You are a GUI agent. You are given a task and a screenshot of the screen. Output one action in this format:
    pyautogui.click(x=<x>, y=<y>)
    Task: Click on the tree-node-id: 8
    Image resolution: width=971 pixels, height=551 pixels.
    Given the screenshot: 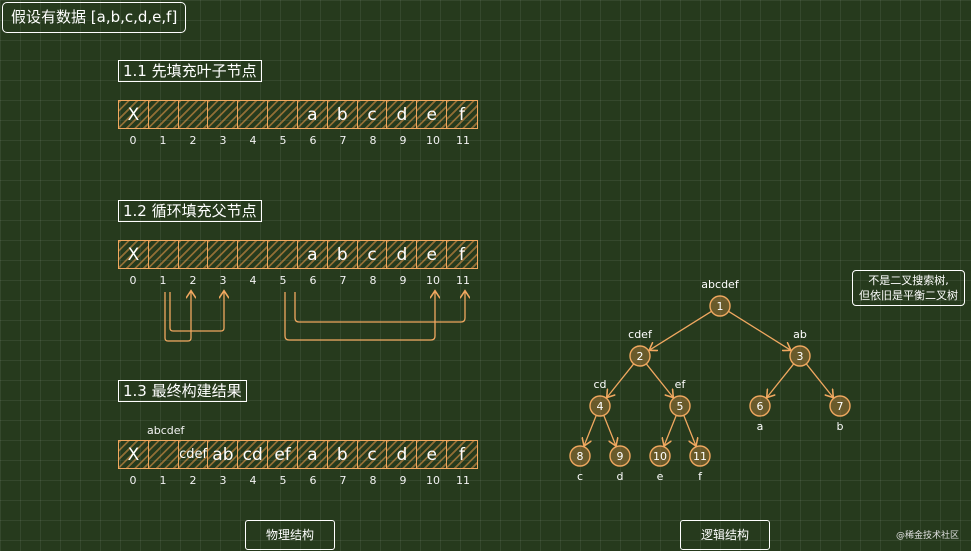 What is the action you would take?
    pyautogui.click(x=580, y=456)
    